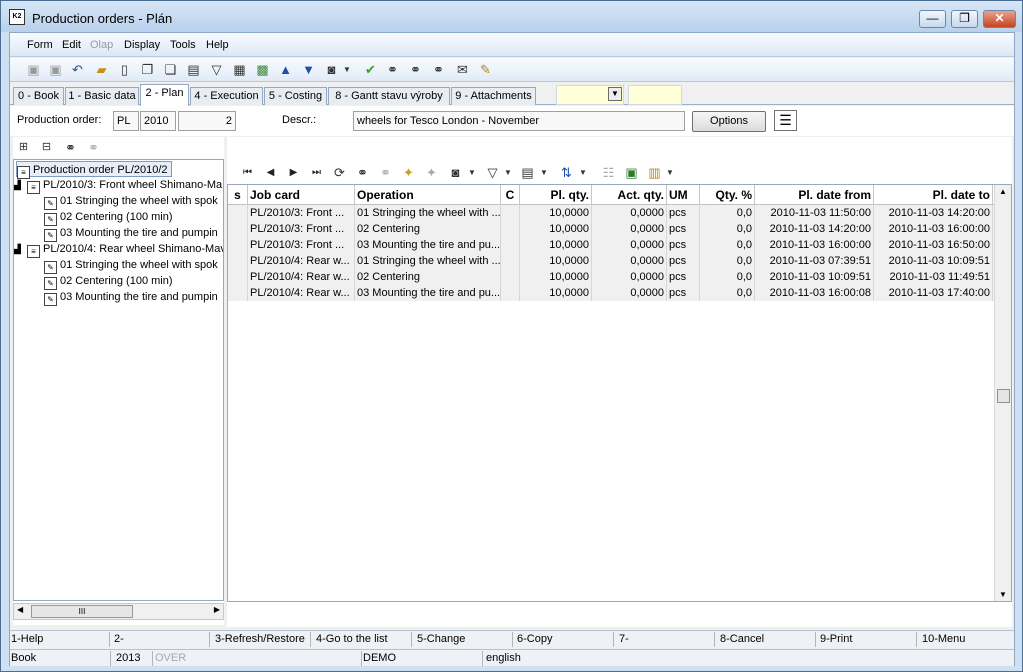 This screenshot has width=1023, height=672. Describe the element at coordinates (933, 195) in the screenshot. I see `column-header: Pl. date to` at that location.